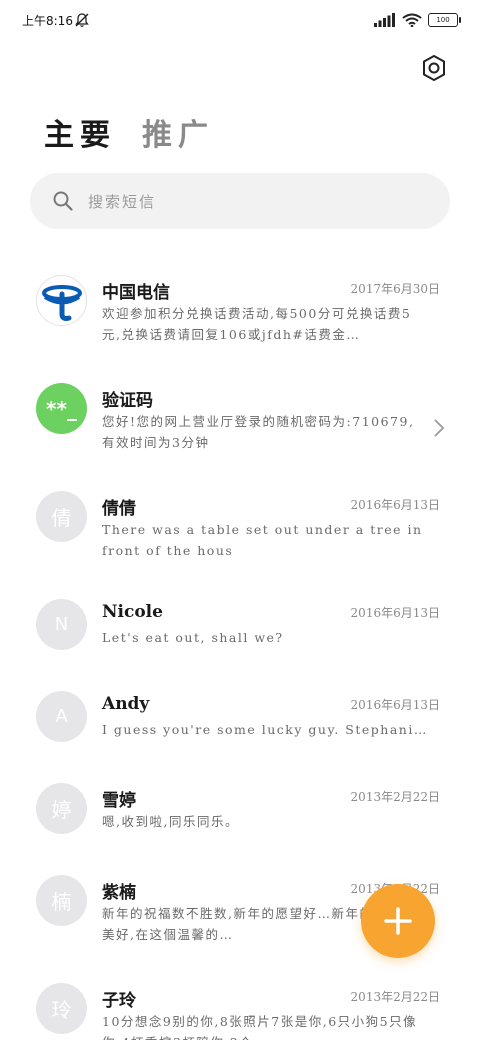  I want to click on avatar: 玲, so click(61, 1008).